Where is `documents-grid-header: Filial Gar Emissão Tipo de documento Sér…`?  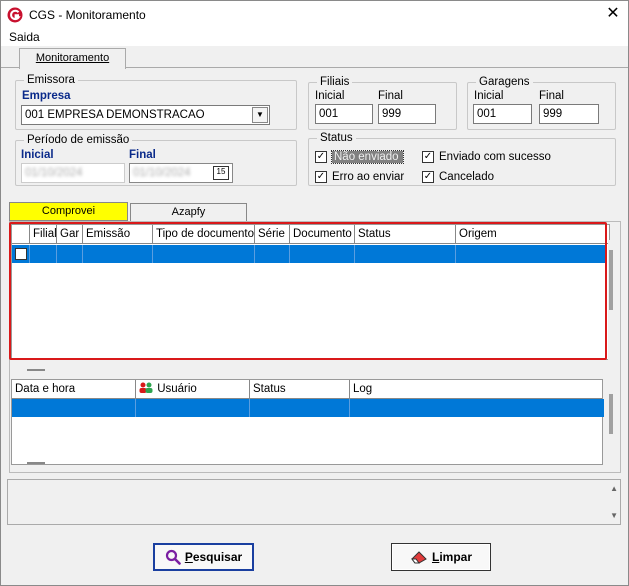 documents-grid-header: Filial Gar Emissão Tipo de documento Sér… is located at coordinates (310, 234).